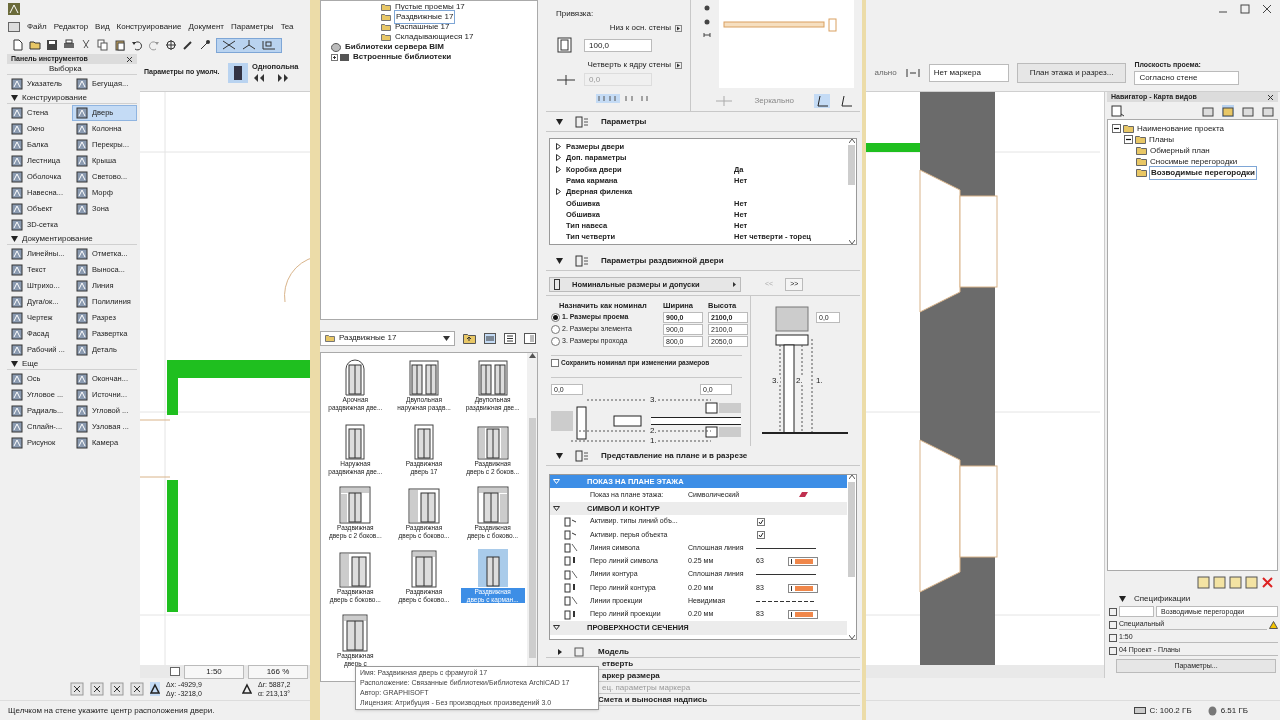 Image resolution: width=1280 pixels, height=720 pixels. Describe the element at coordinates (774, 101) in the screenshot. I see `mirror-label: Зеркально` at that location.